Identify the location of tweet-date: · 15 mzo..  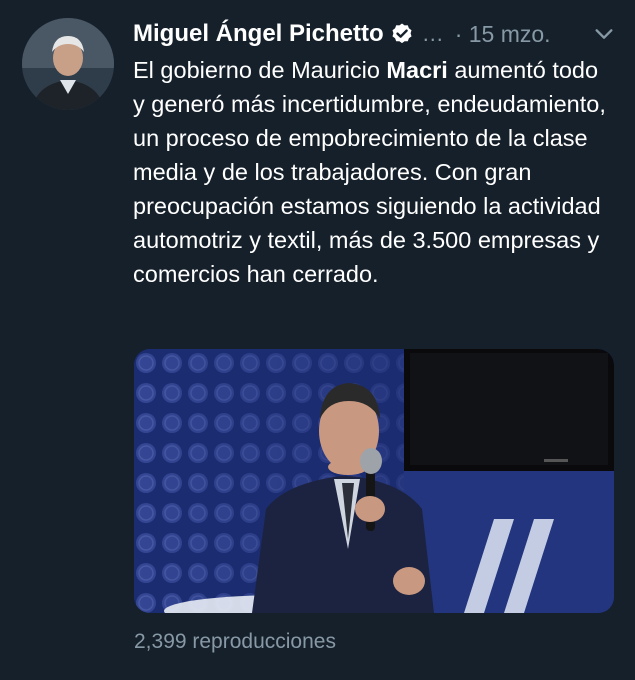
(503, 34).